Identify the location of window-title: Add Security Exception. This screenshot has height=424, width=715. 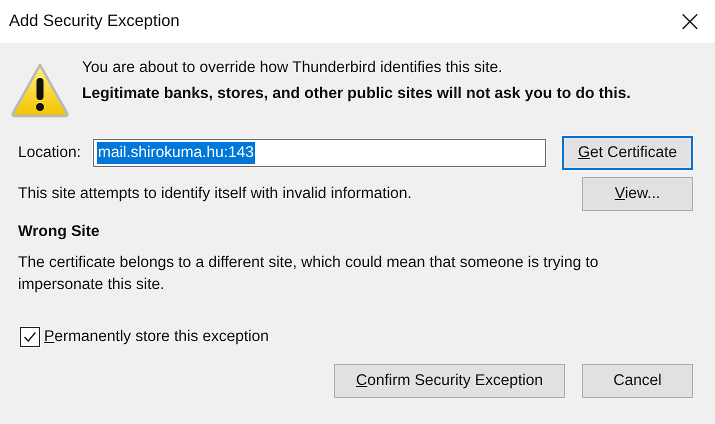
(94, 21).